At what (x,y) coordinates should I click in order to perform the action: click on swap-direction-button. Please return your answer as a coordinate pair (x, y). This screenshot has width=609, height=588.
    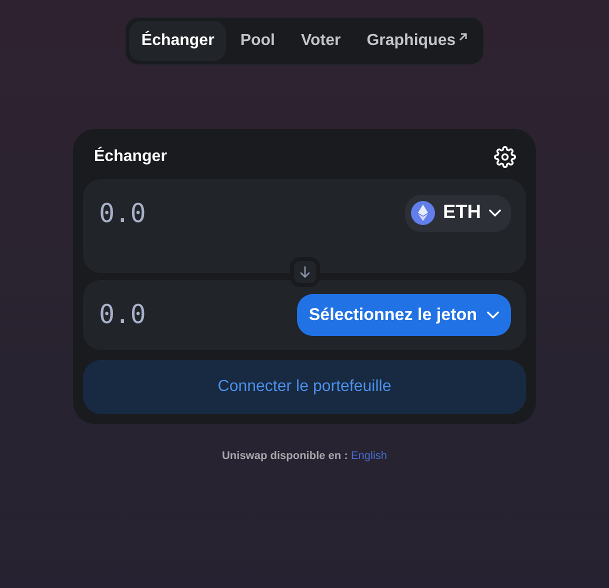
    Looking at the image, I should click on (305, 272).